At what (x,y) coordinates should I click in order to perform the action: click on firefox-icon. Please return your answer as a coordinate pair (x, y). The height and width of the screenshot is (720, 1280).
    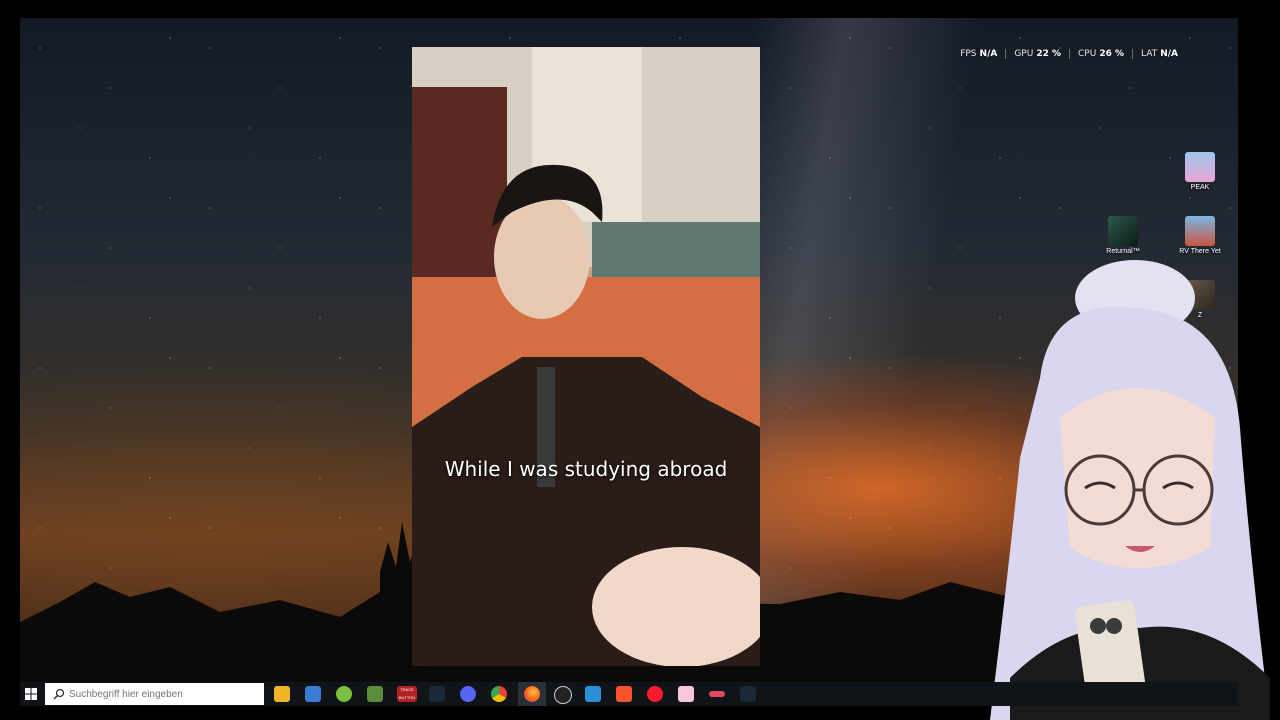
    Looking at the image, I should click on (532, 694).